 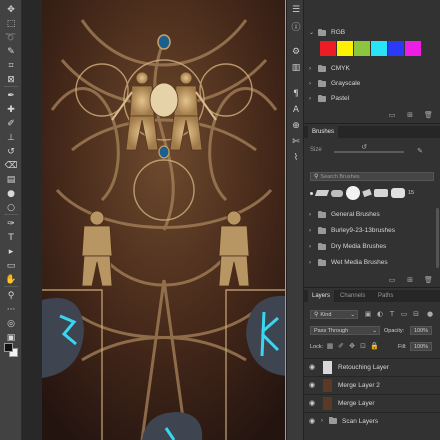 I want to click on dodge-icon: ○, so click(x=11, y=208).